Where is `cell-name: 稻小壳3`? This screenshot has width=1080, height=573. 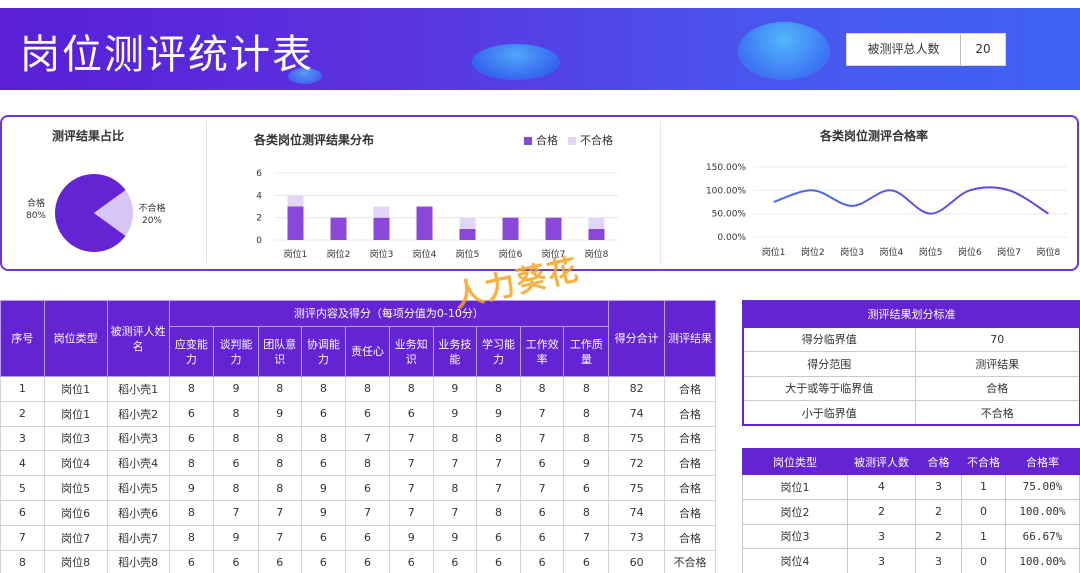
cell-name: 稻小壳3 is located at coordinates (138, 438).